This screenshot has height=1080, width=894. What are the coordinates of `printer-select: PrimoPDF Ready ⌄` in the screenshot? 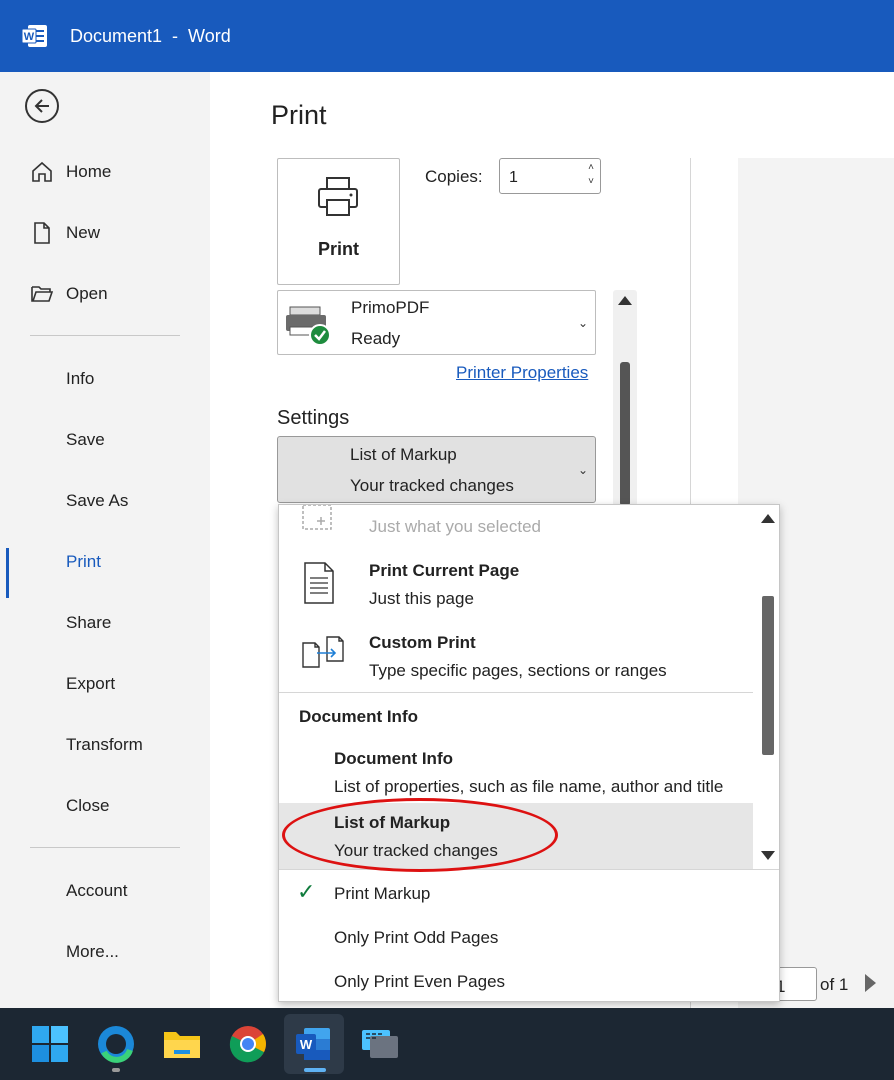 It's located at (436, 322).